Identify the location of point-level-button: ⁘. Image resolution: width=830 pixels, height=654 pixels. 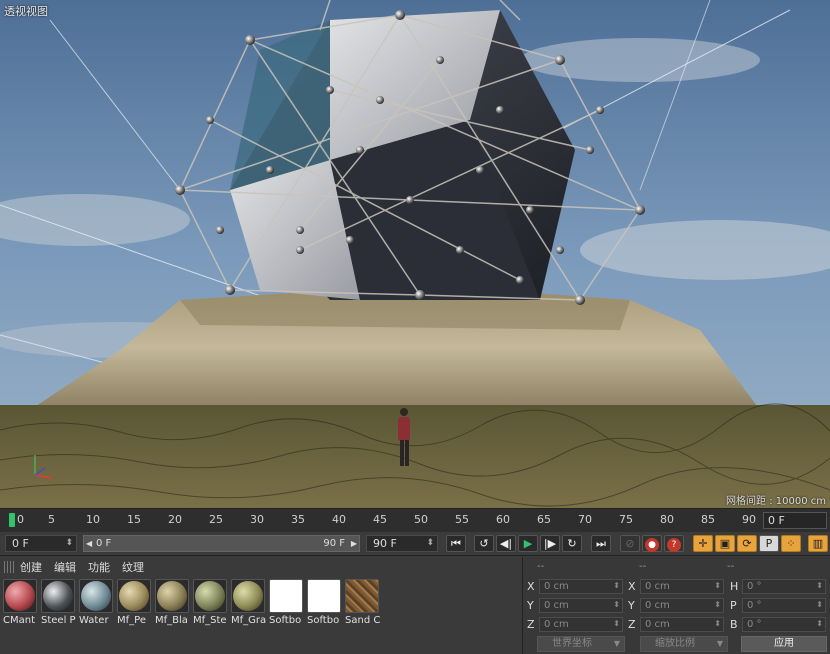
(791, 543).